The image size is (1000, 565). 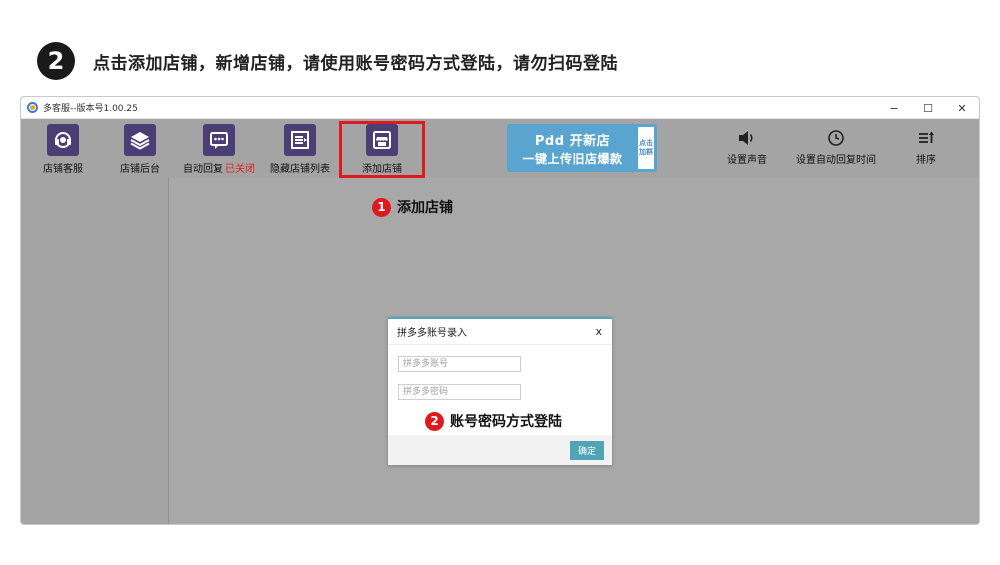 What do you see at coordinates (587, 450) in the screenshot?
I see `confirm-button: 确定` at bounding box center [587, 450].